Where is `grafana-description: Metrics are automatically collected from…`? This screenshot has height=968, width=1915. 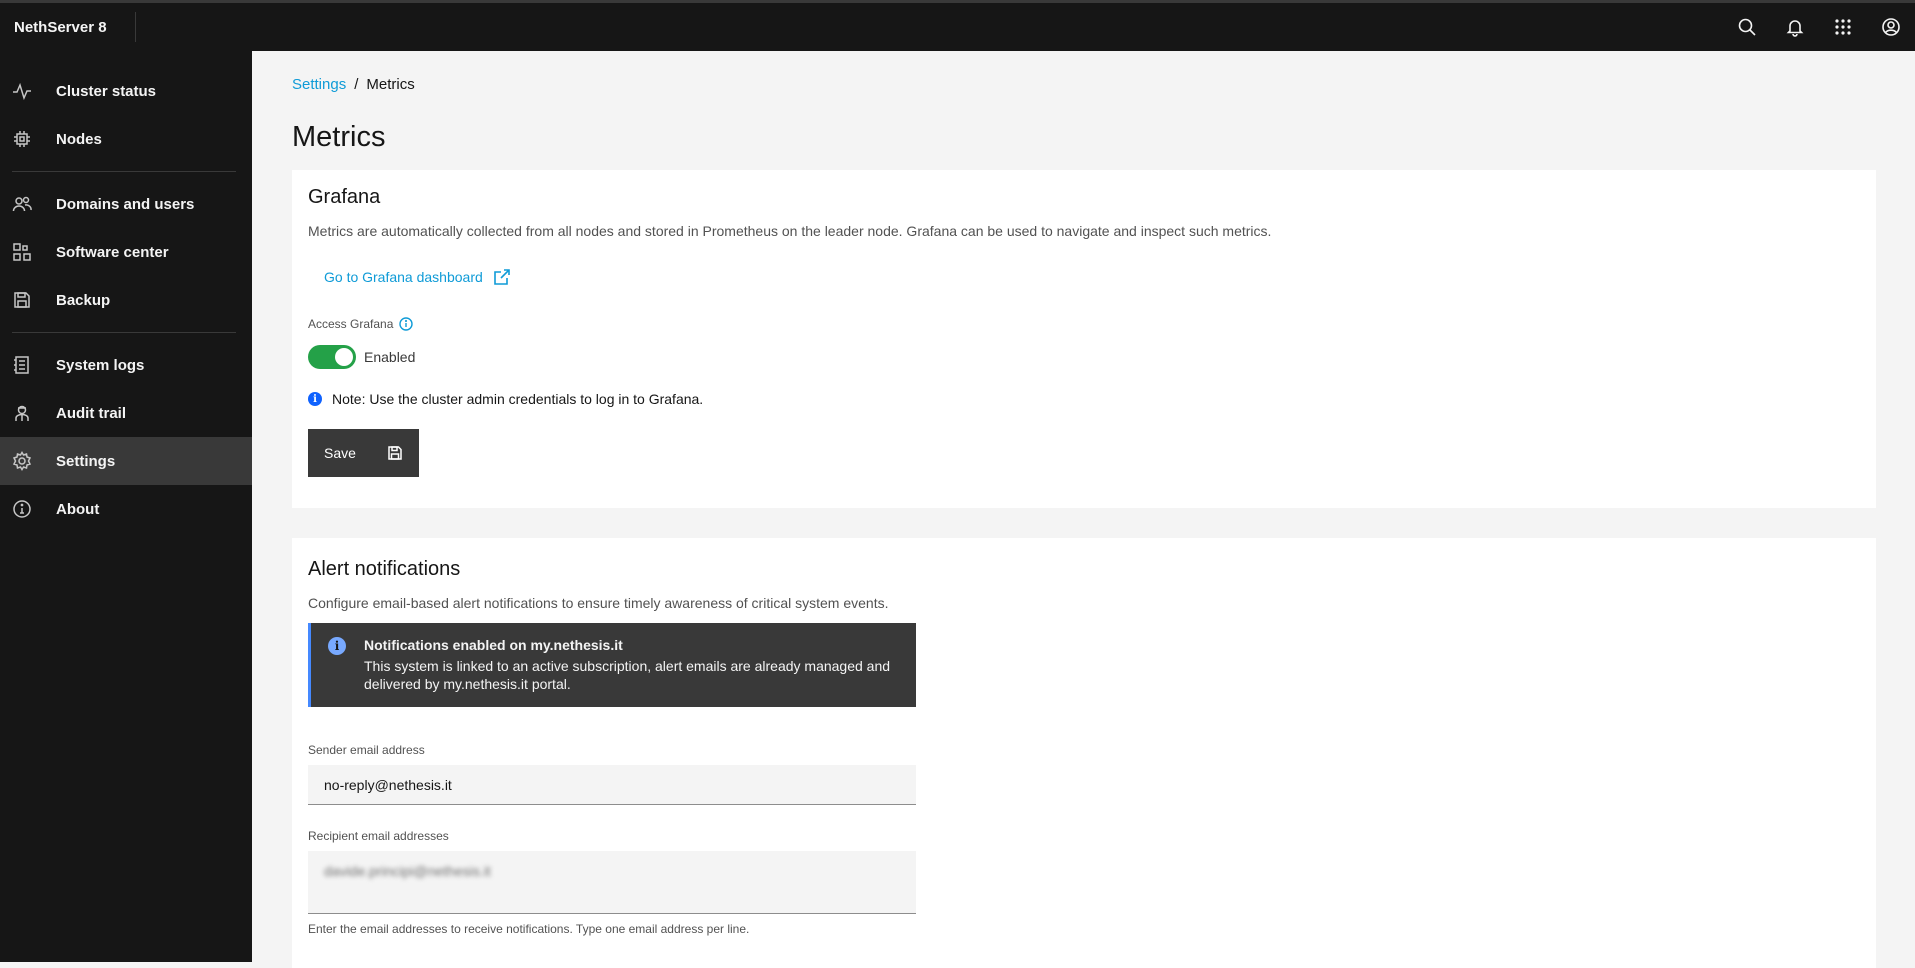 grafana-description: Metrics are automatically collected from… is located at coordinates (790, 231).